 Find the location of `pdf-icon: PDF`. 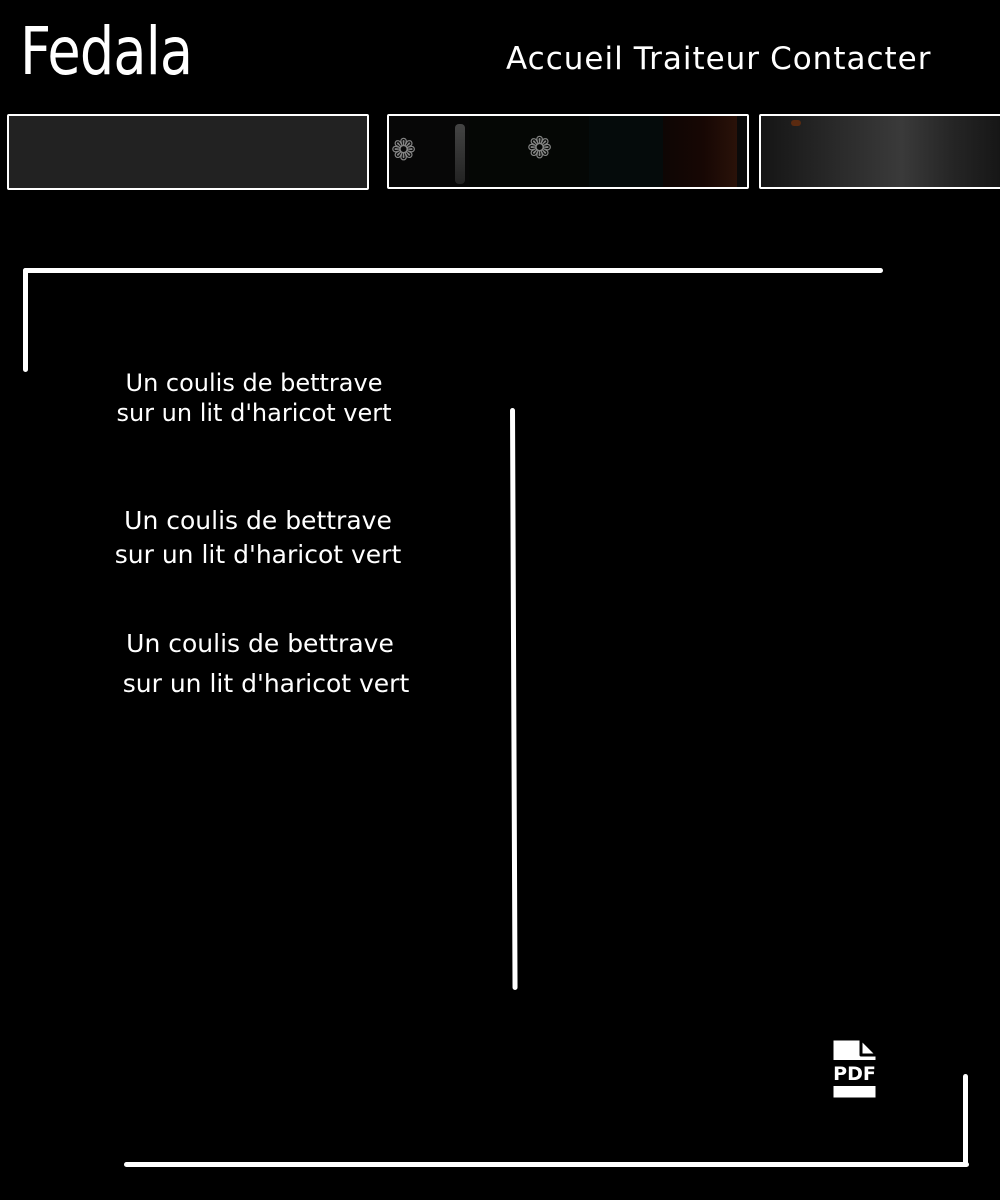

pdf-icon: PDF is located at coordinates (855, 1069).